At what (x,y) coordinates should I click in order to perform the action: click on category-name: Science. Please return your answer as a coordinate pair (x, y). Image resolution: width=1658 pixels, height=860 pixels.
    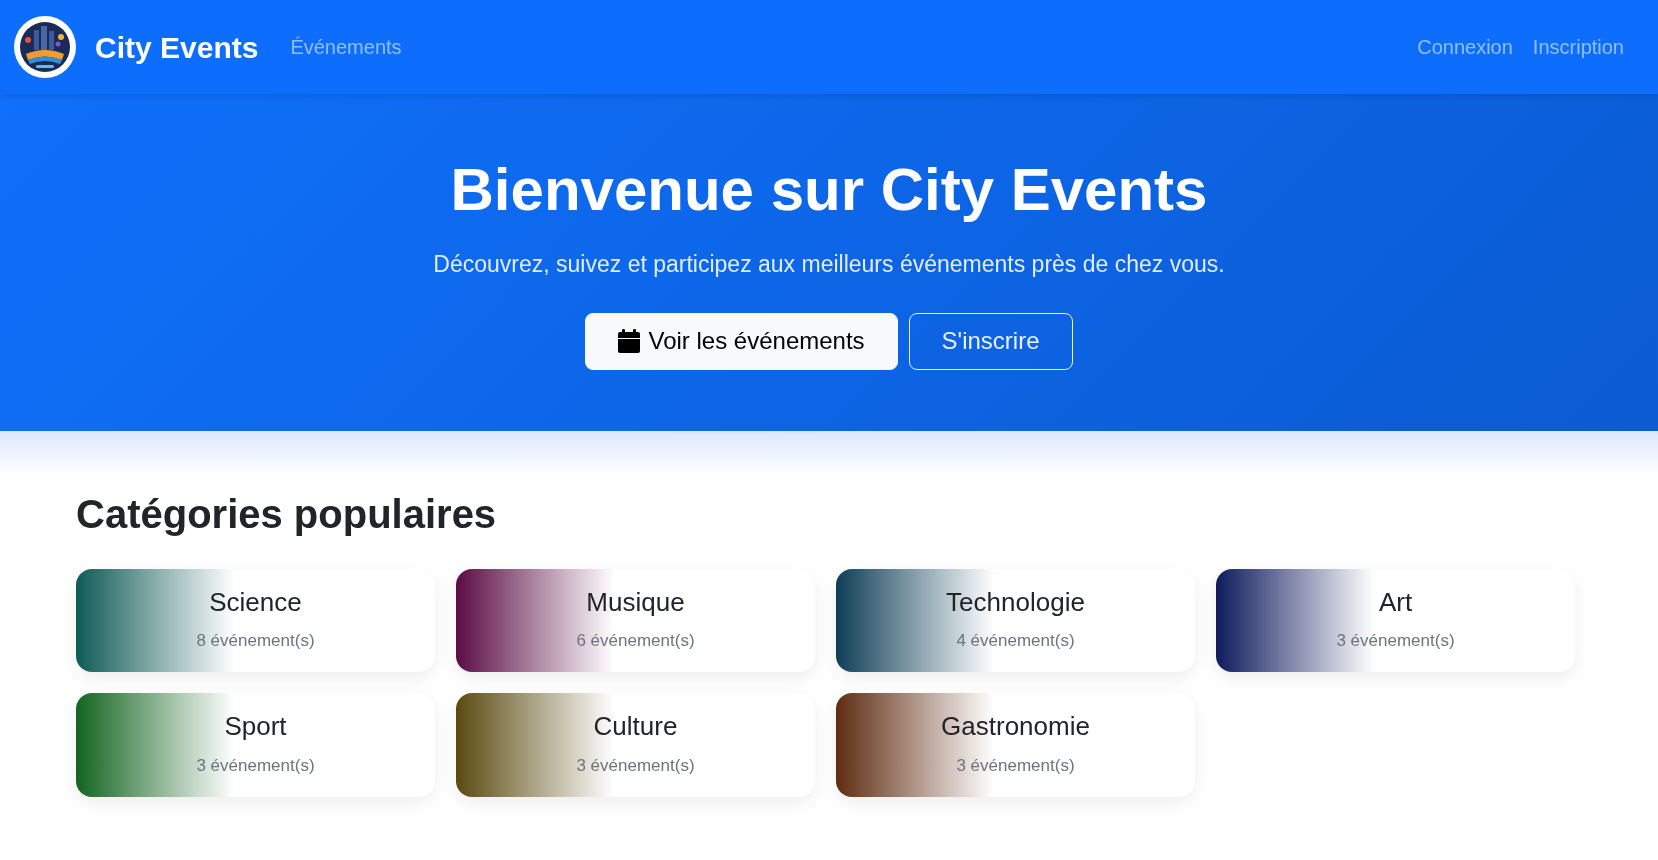
    Looking at the image, I should click on (255, 602).